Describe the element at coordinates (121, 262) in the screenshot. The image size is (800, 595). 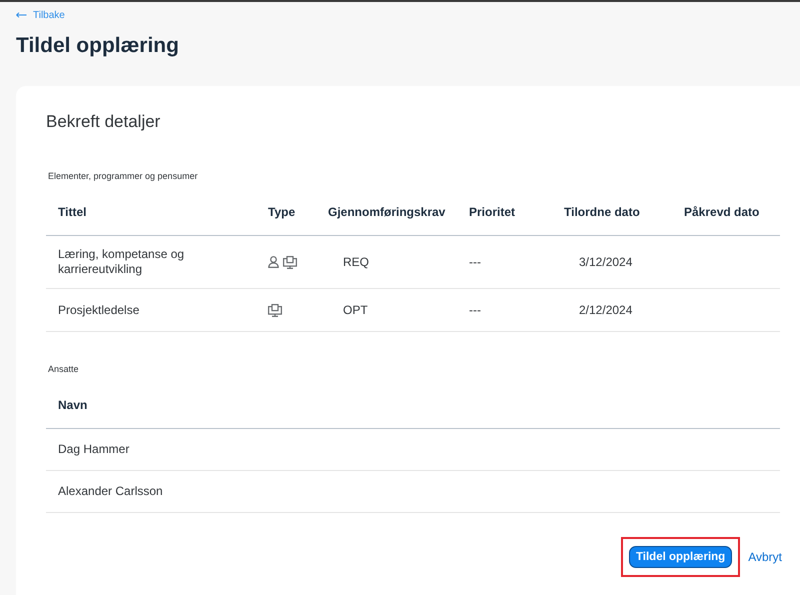
I see `table-cell-text: Læring, kompetanse og karriereutvikling` at that location.